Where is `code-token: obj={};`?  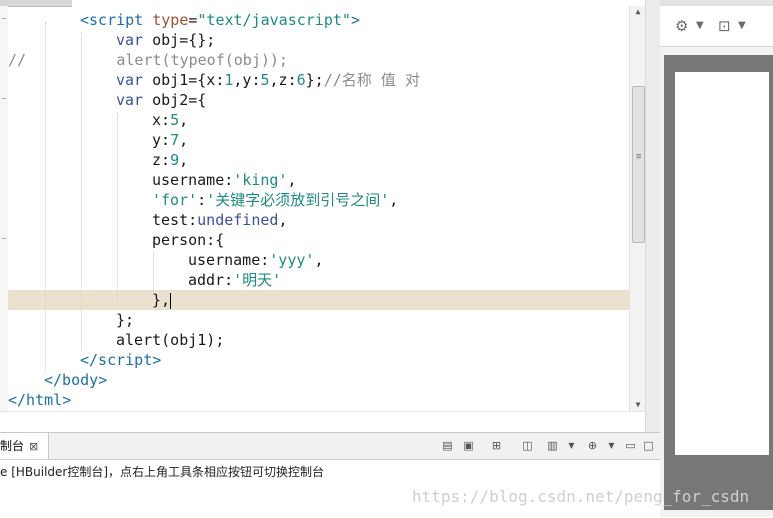
code-token: obj={}; is located at coordinates (179, 40).